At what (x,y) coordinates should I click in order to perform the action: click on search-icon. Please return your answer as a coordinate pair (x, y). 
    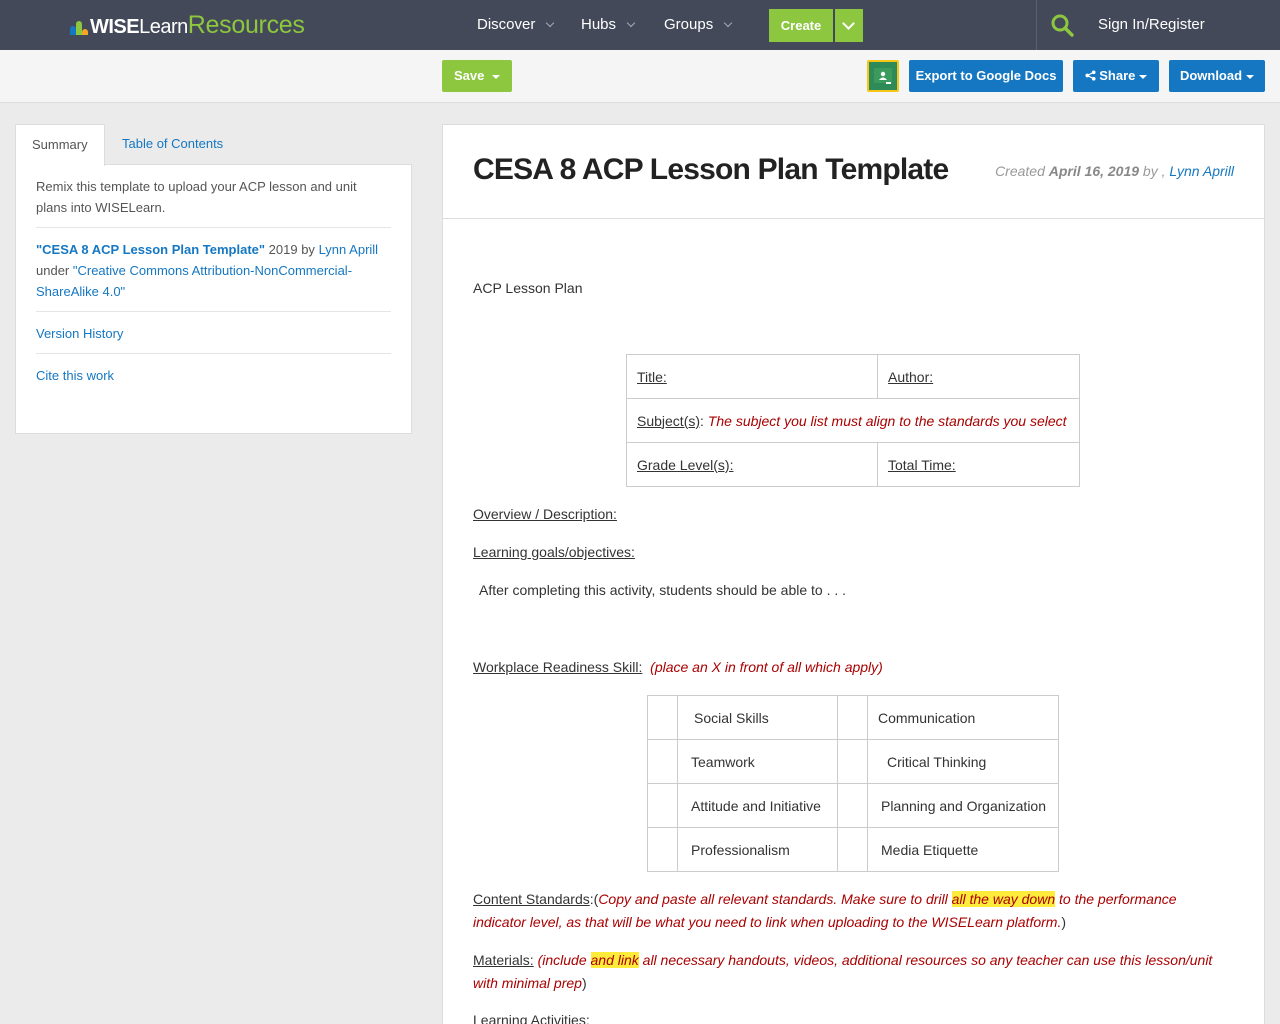
    Looking at the image, I should click on (1062, 25).